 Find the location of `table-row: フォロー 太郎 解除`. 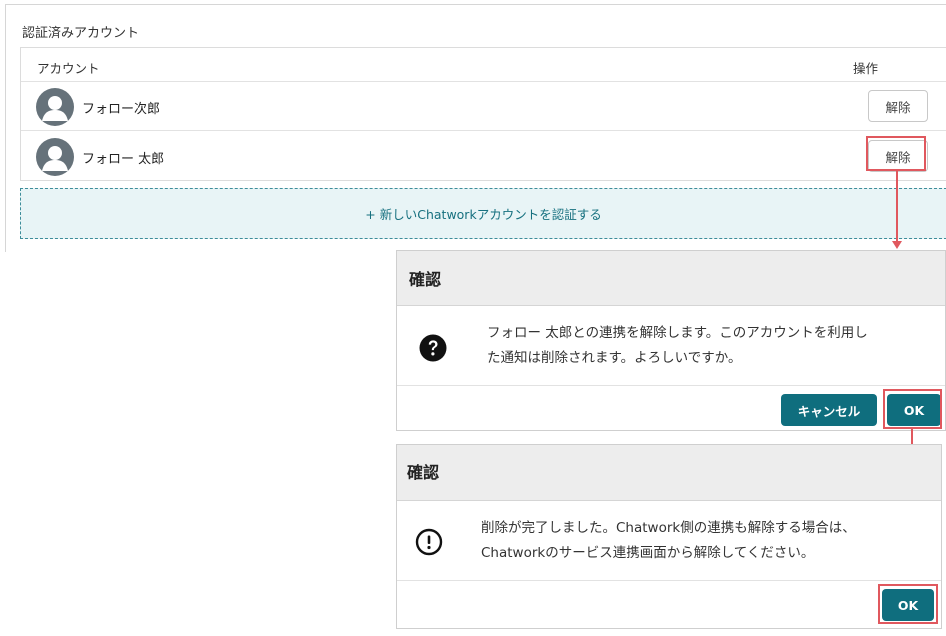

table-row: フォロー 太郎 解除 is located at coordinates (483, 156).